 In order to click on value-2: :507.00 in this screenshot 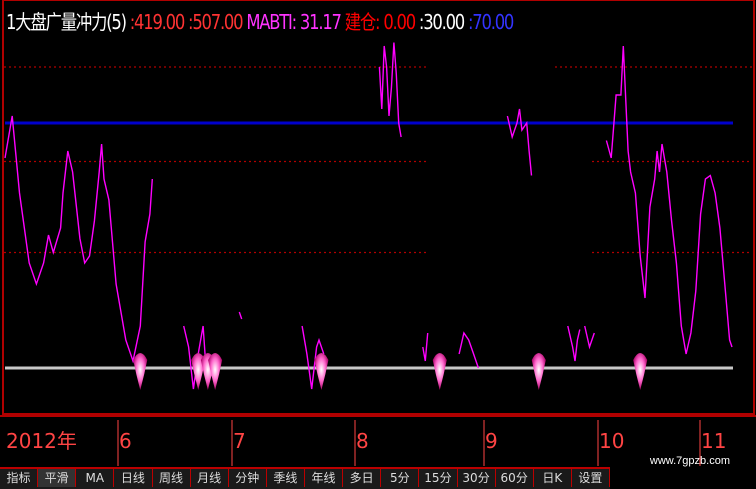, I will do `click(216, 22)`.